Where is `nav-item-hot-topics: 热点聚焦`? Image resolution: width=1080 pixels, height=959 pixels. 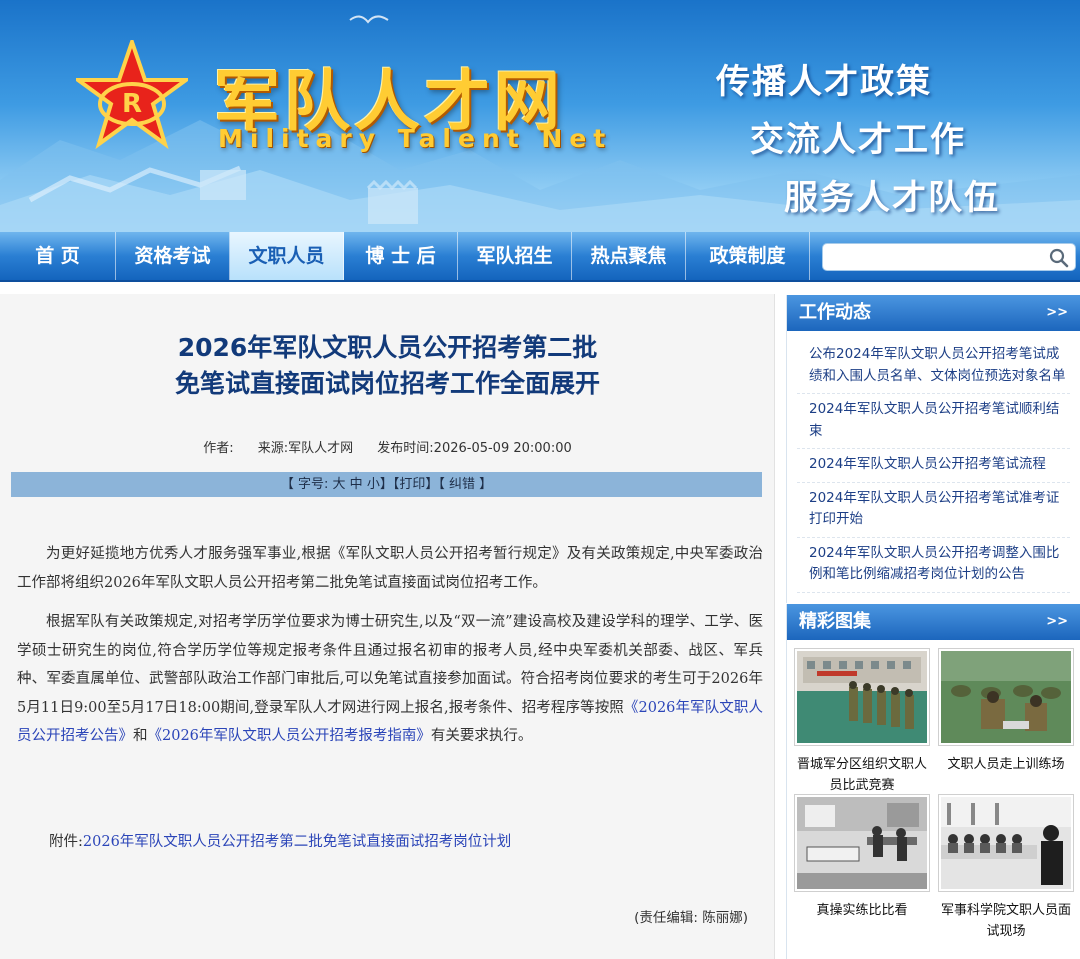 nav-item-hot-topics: 热点聚焦 is located at coordinates (629, 256).